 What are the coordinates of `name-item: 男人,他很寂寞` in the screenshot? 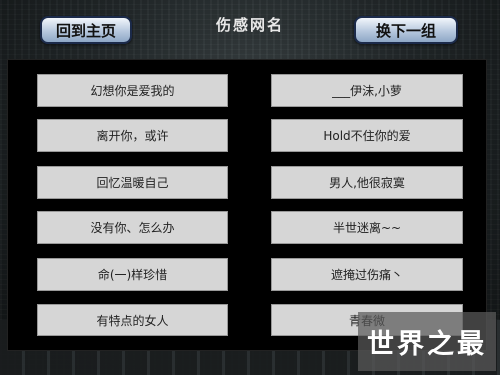 It's located at (367, 182).